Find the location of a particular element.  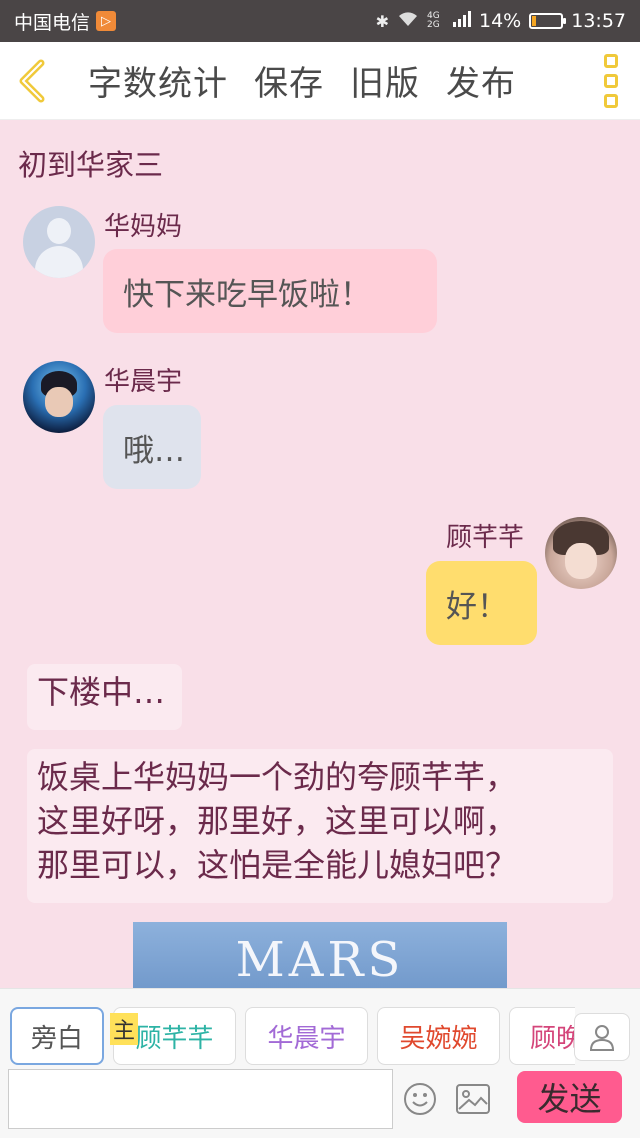

carrier-logo-icon: ▷ is located at coordinates (106, 21).